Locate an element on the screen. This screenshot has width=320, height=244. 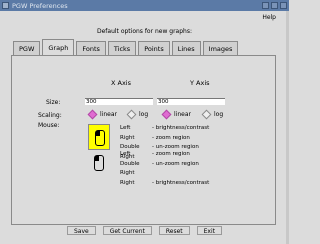
mapping-row: Left - brightness/contrast is located at coordinates (164, 129).